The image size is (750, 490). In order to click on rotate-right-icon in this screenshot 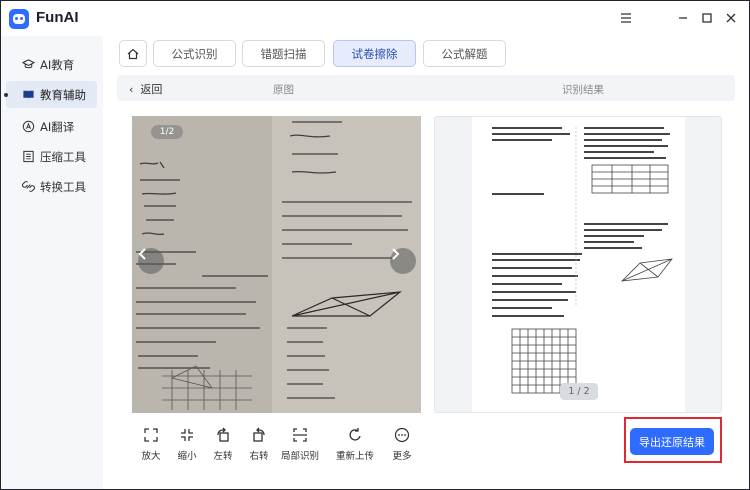, I will do `click(259, 434)`.